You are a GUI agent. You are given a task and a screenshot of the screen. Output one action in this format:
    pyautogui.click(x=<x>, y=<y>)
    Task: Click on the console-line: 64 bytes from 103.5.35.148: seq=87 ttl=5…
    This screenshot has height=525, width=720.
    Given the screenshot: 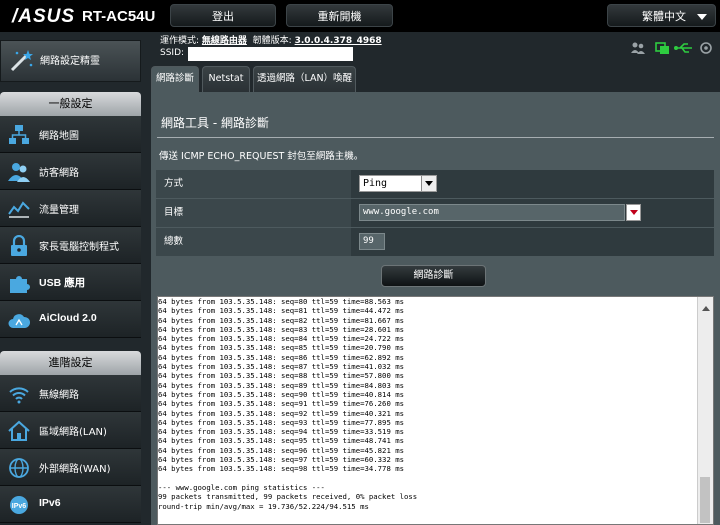 What is the action you would take?
    pyautogui.click(x=281, y=367)
    